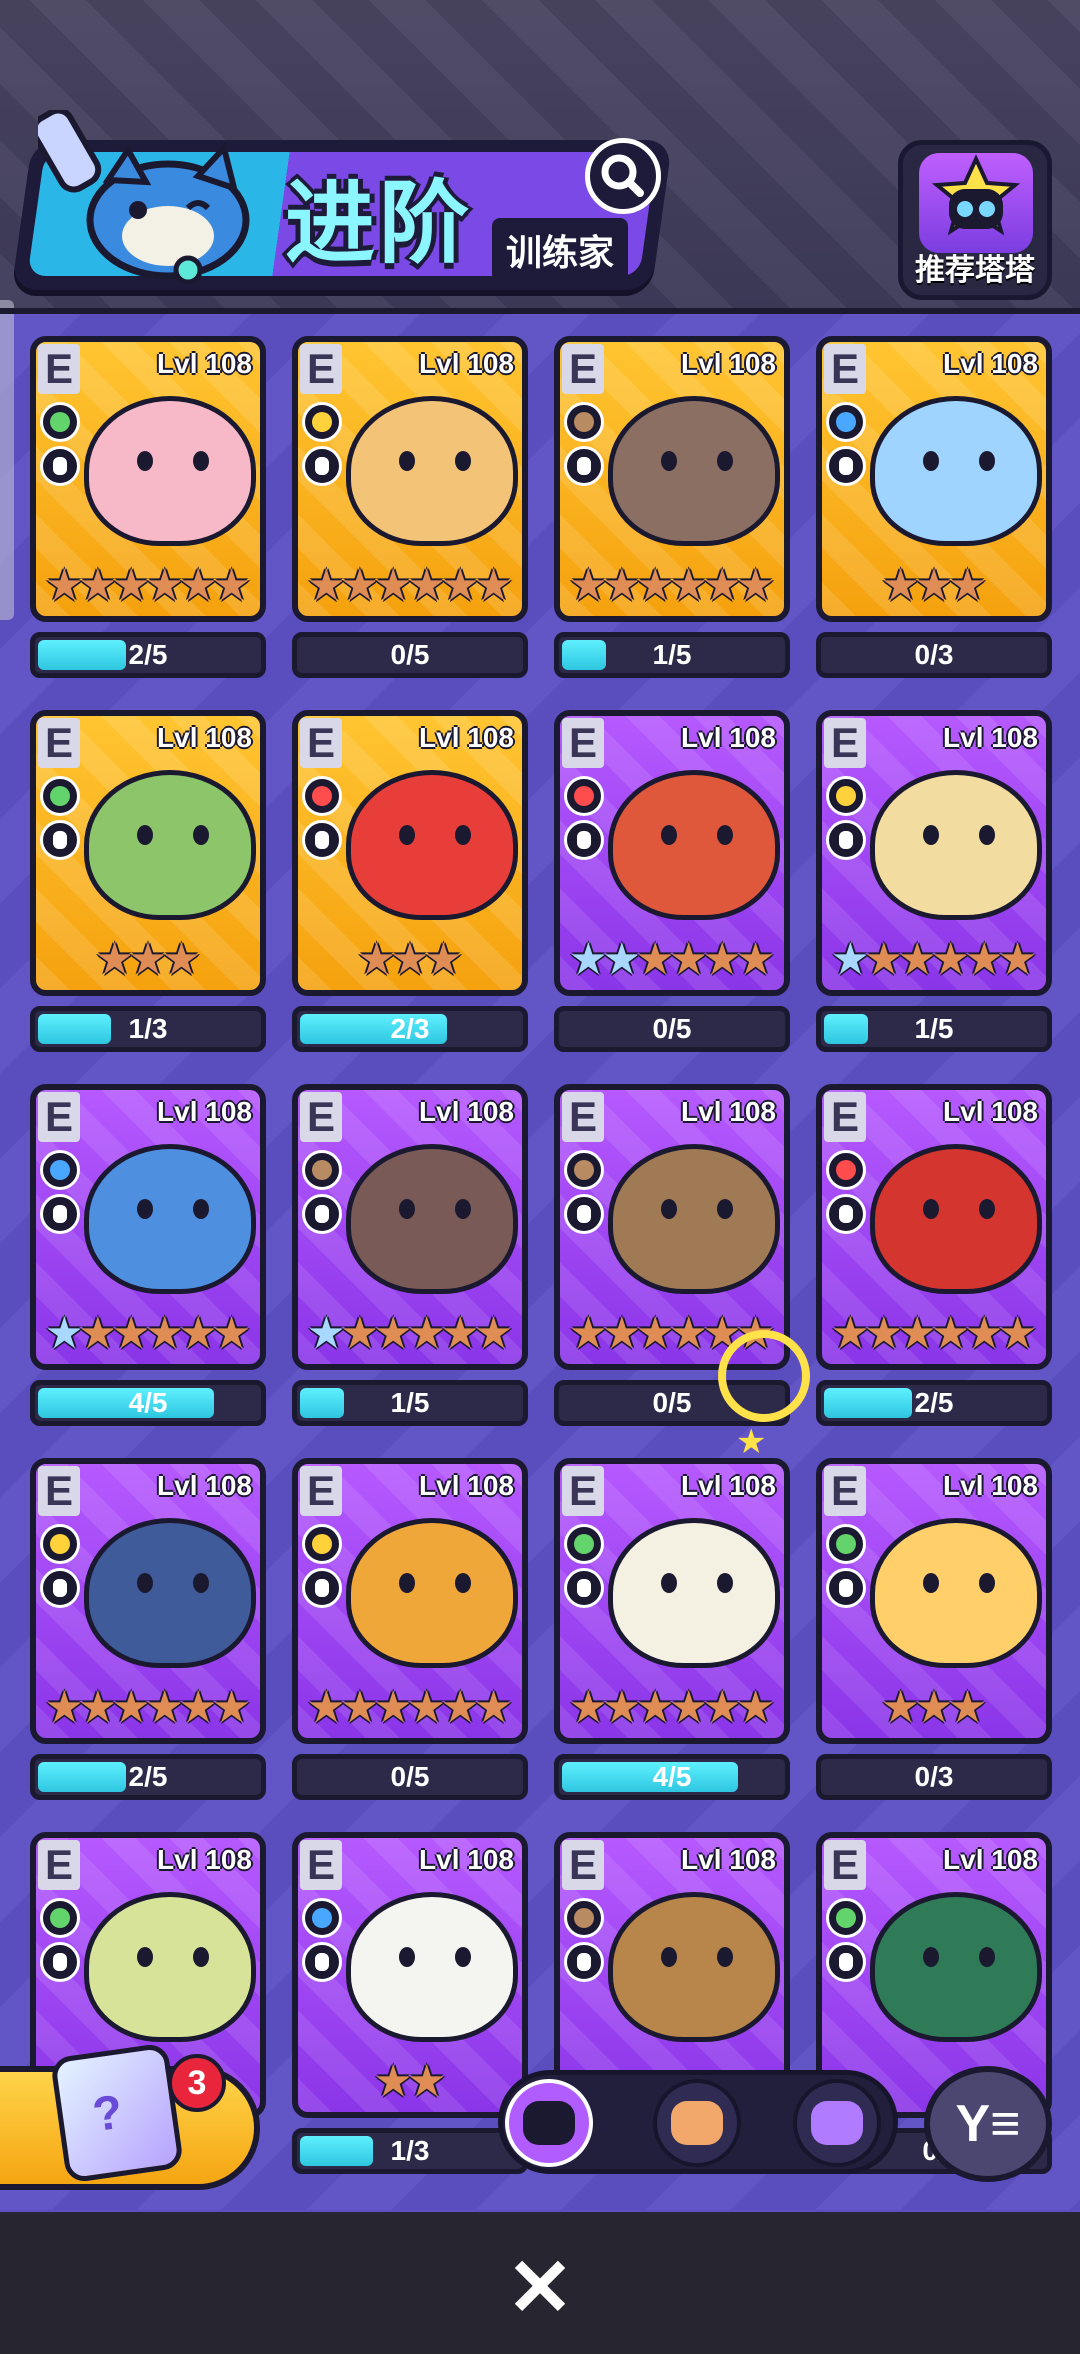 The image size is (1080, 2354). What do you see at coordinates (107, 2114) in the screenshot?
I see `mystery-box-label: ?` at bounding box center [107, 2114].